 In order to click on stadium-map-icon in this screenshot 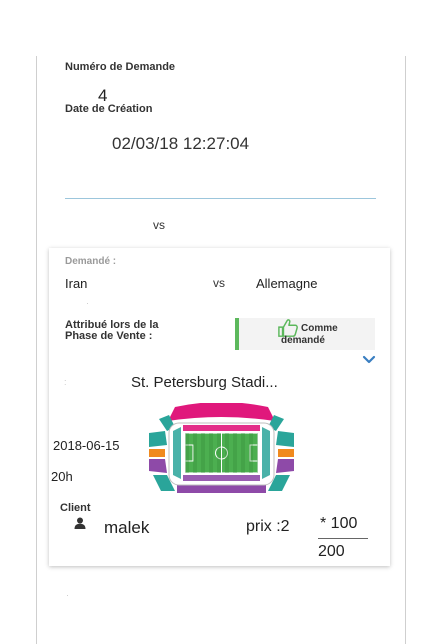, I will do `click(221, 448)`.